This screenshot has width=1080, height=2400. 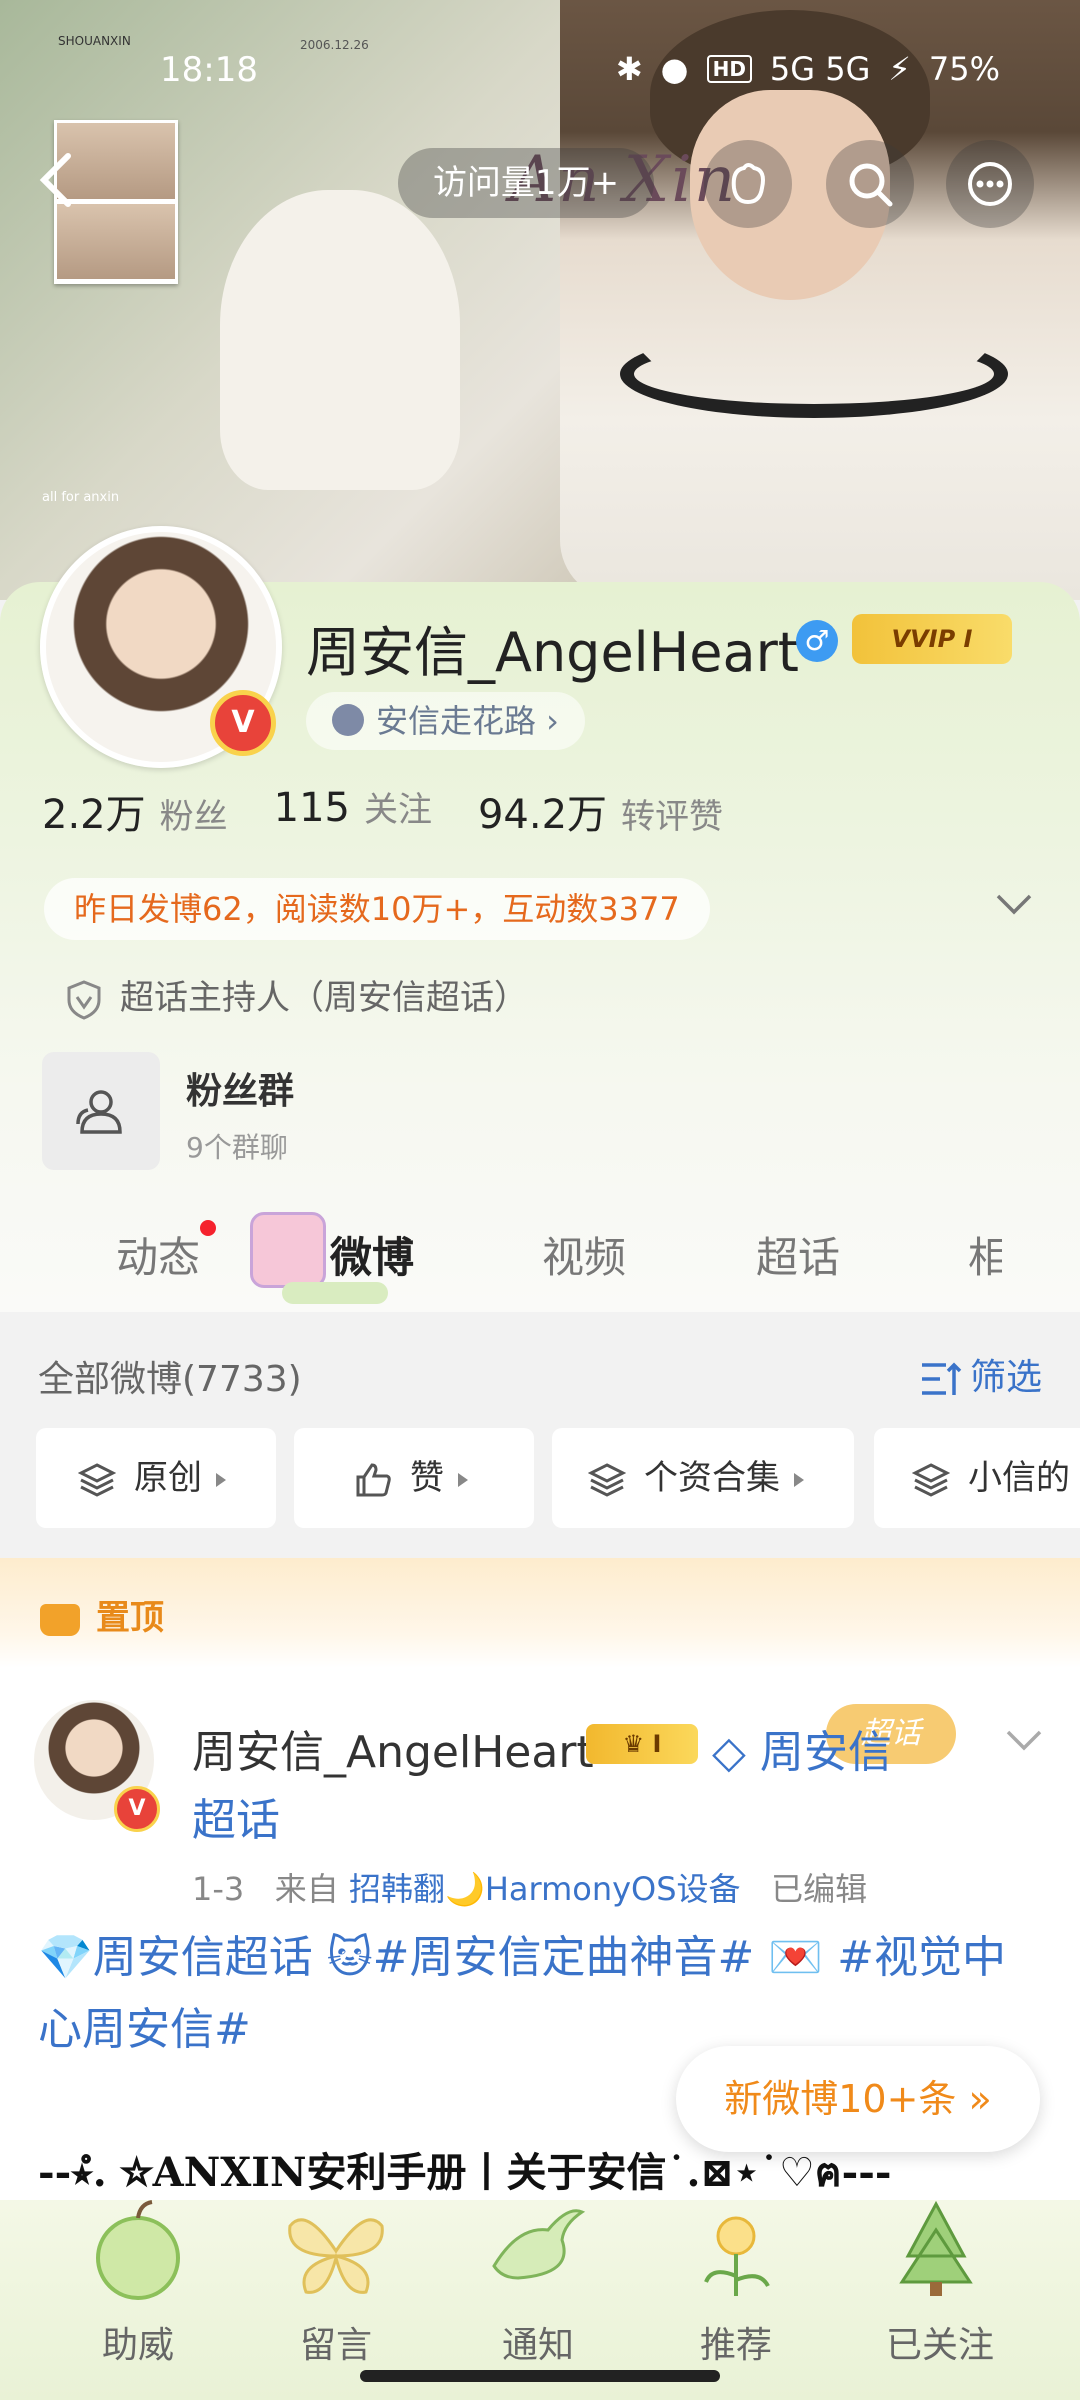 What do you see at coordinates (353, 811) in the screenshot?
I see `stat-following: 115 关注` at bounding box center [353, 811].